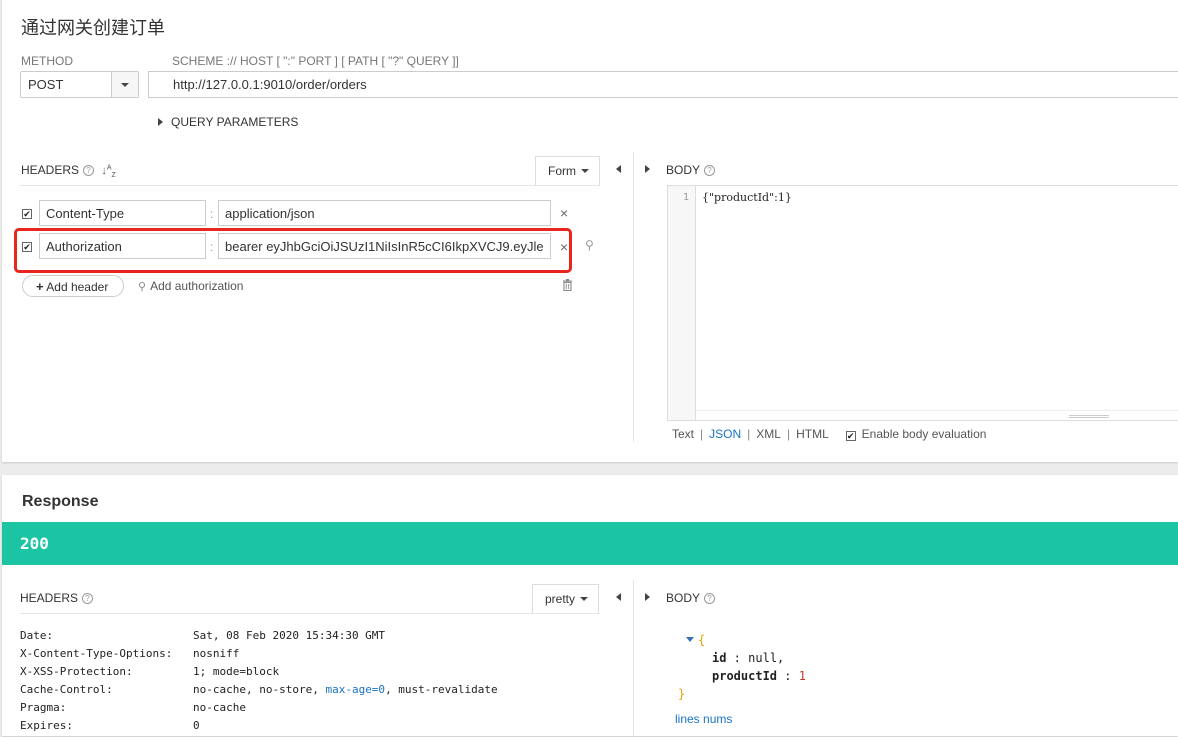  I want to click on json-object-open: {, so click(740, 642).